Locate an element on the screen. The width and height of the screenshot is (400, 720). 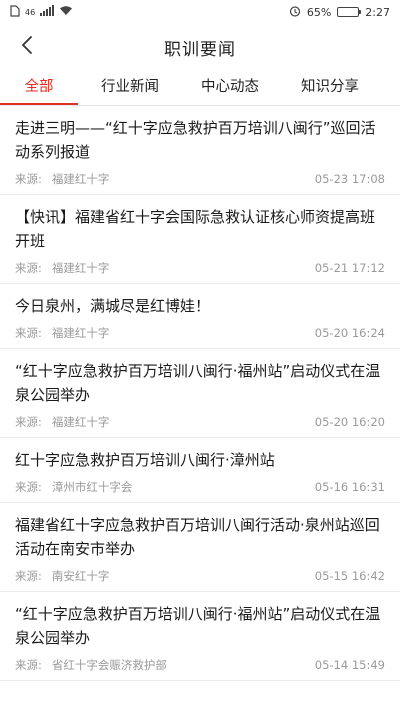
news-meta: 来源: 福建红十字 05-20 16:20 is located at coordinates (200, 422).